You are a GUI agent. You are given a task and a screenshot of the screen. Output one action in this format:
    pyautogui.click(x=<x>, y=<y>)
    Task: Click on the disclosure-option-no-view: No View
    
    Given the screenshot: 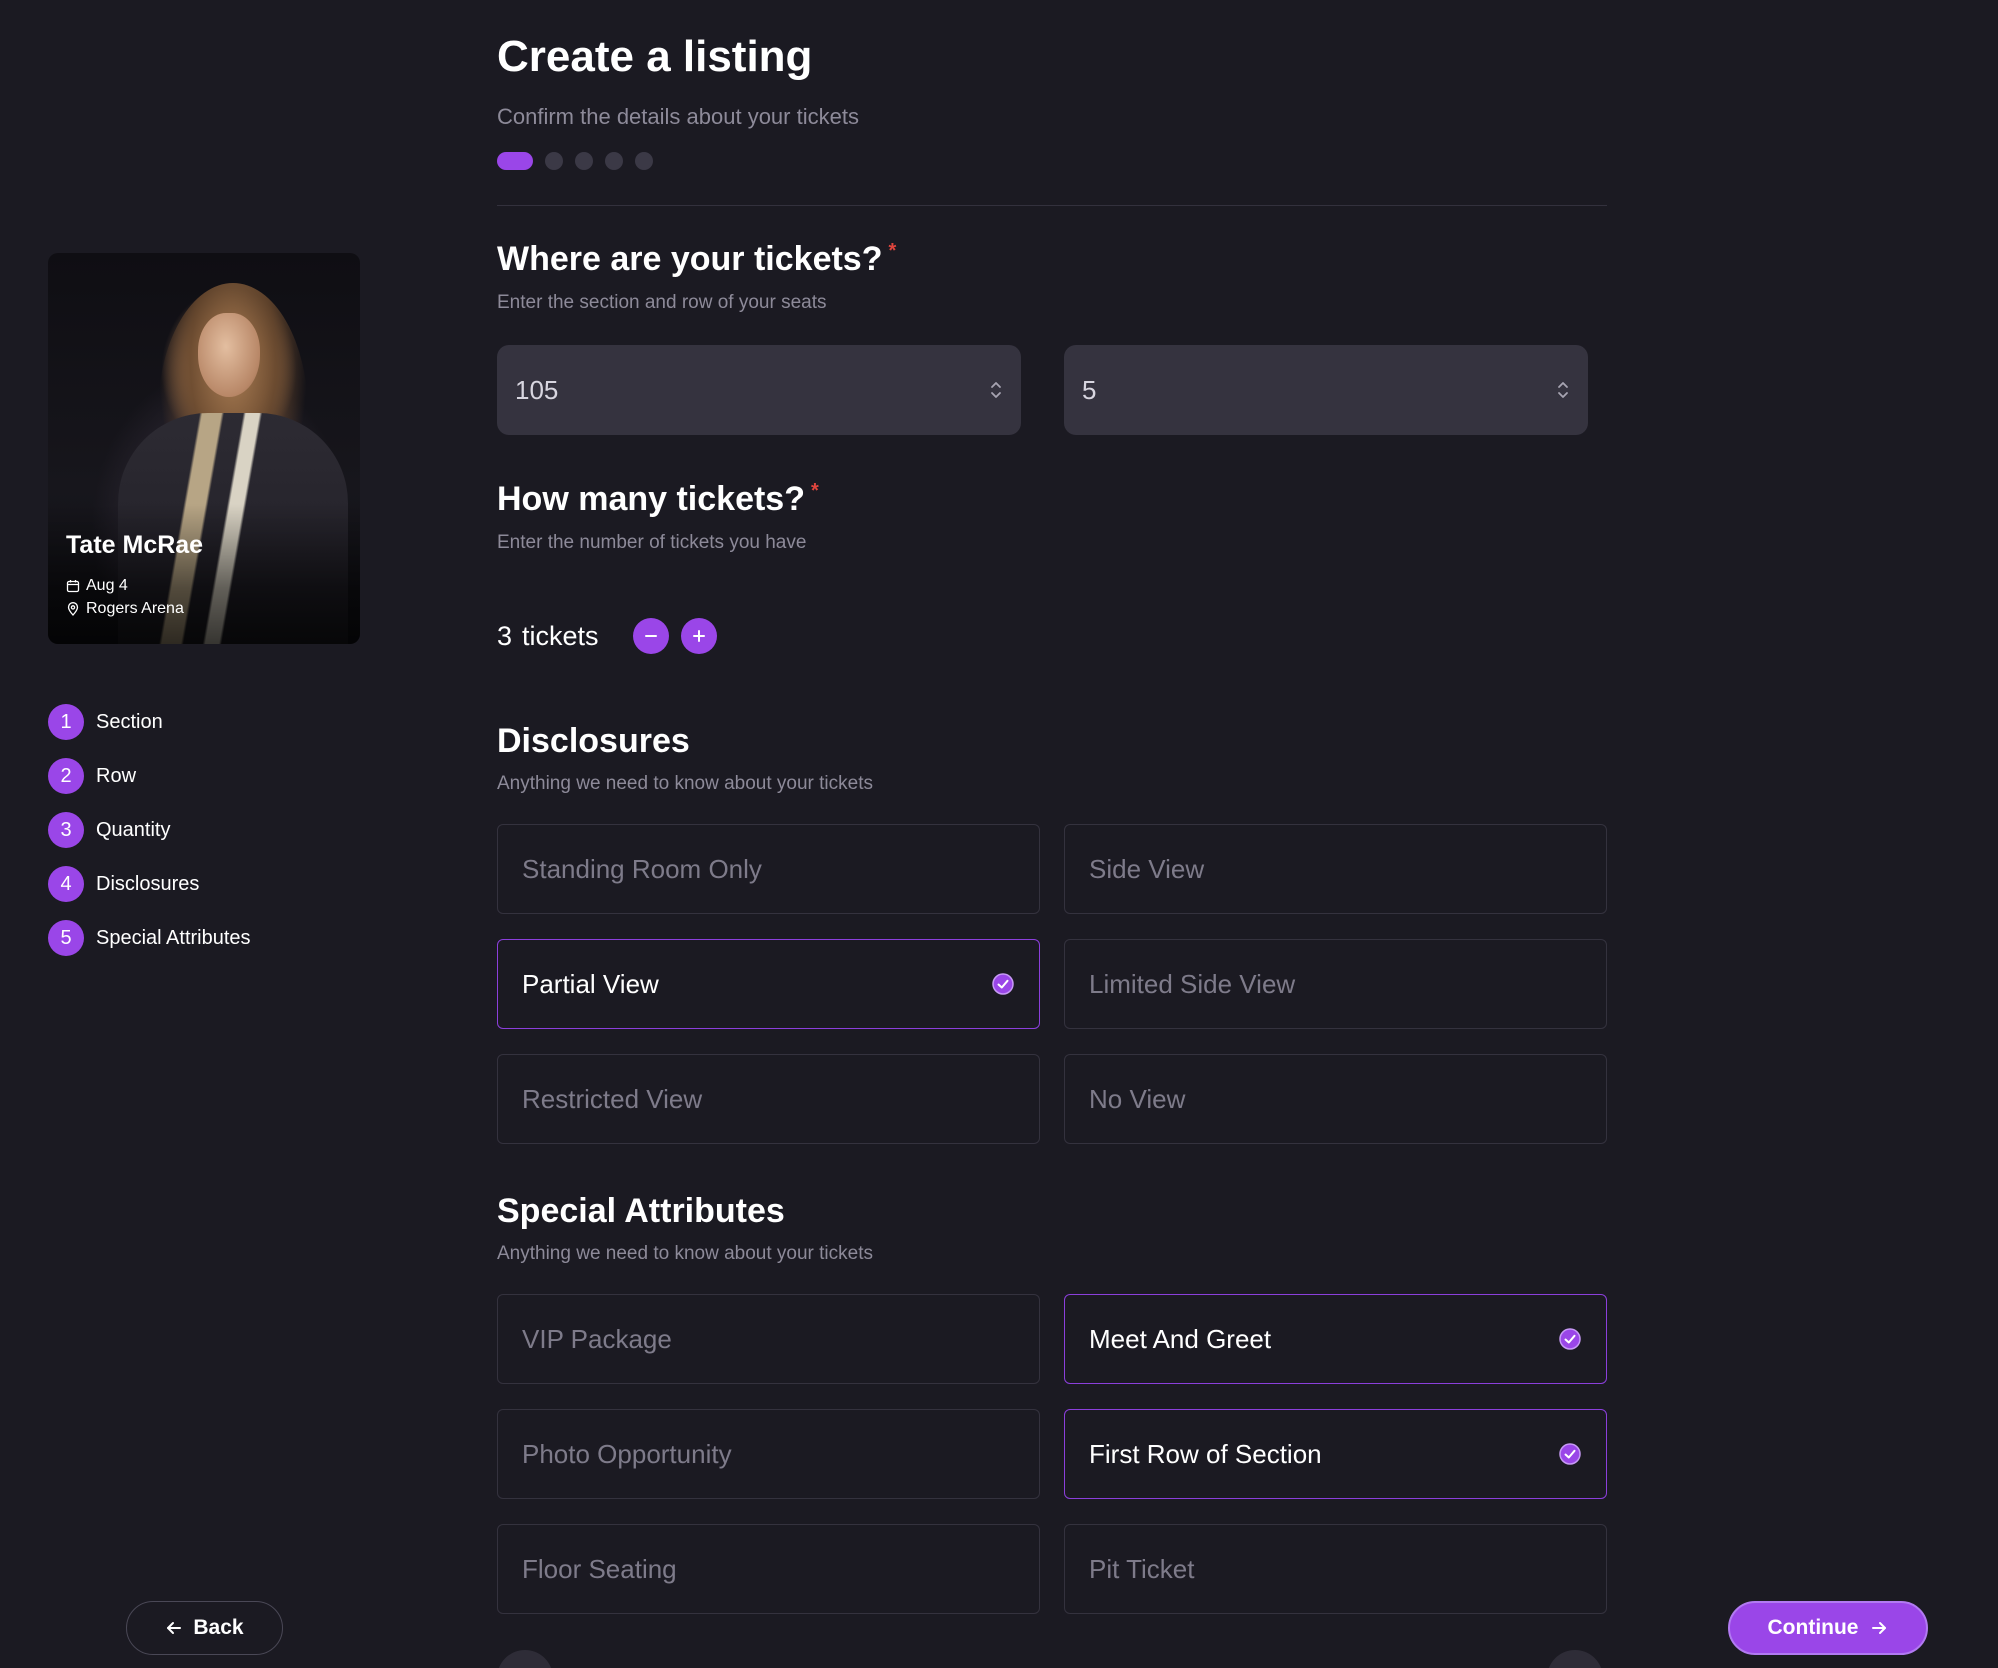 What is the action you would take?
    pyautogui.click(x=1335, y=1099)
    